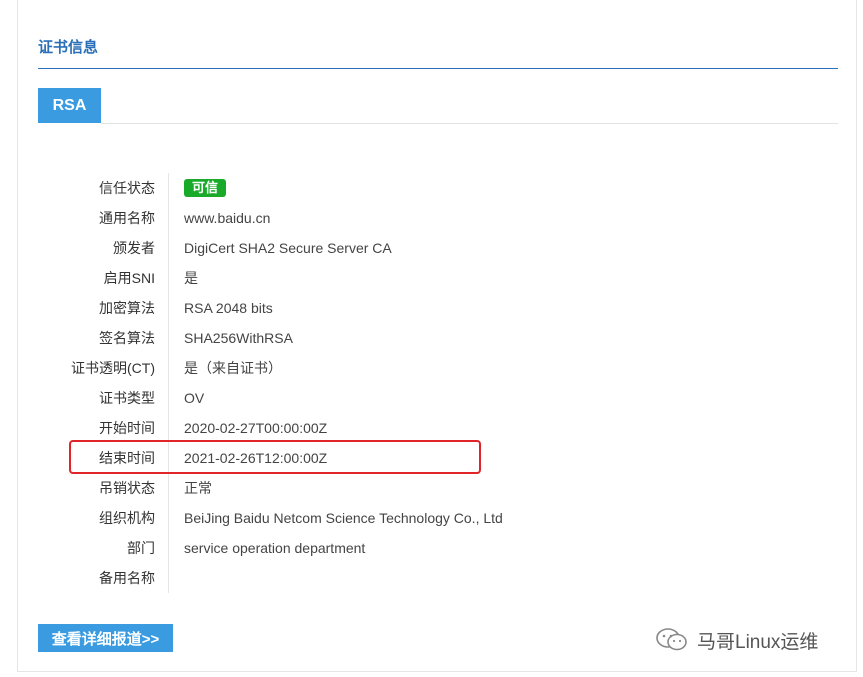  What do you see at coordinates (227, 218) in the screenshot?
I see `detail-value: www.baidu.cn` at bounding box center [227, 218].